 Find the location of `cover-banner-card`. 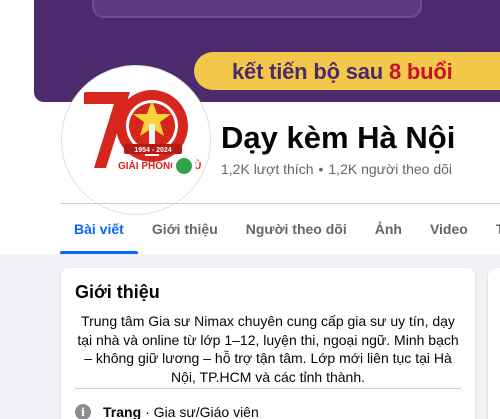

cover-banner-card is located at coordinates (257, 9).